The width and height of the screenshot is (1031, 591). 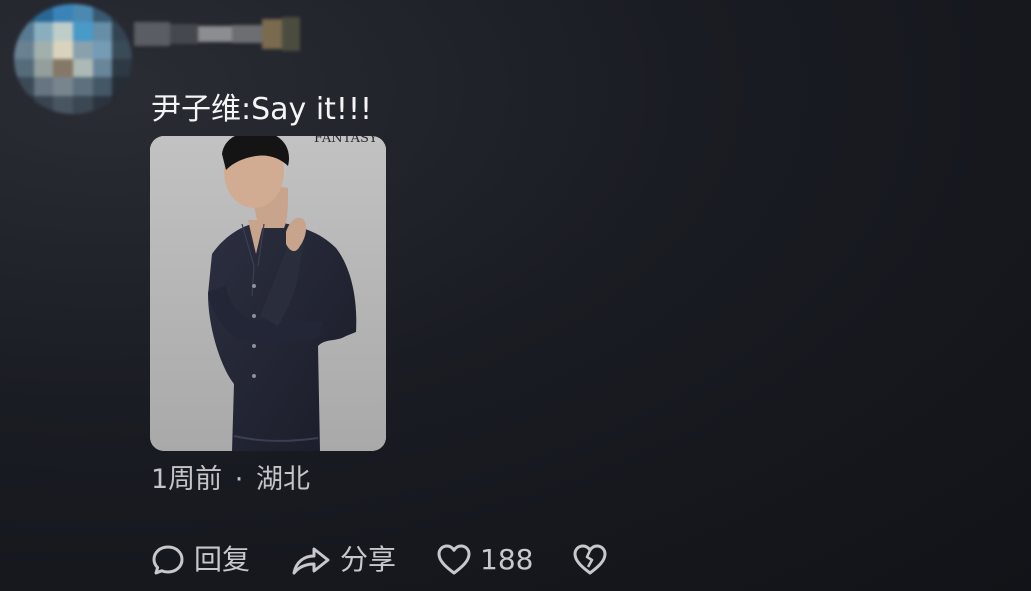 What do you see at coordinates (368, 559) in the screenshot?
I see `share-label: 分享` at bounding box center [368, 559].